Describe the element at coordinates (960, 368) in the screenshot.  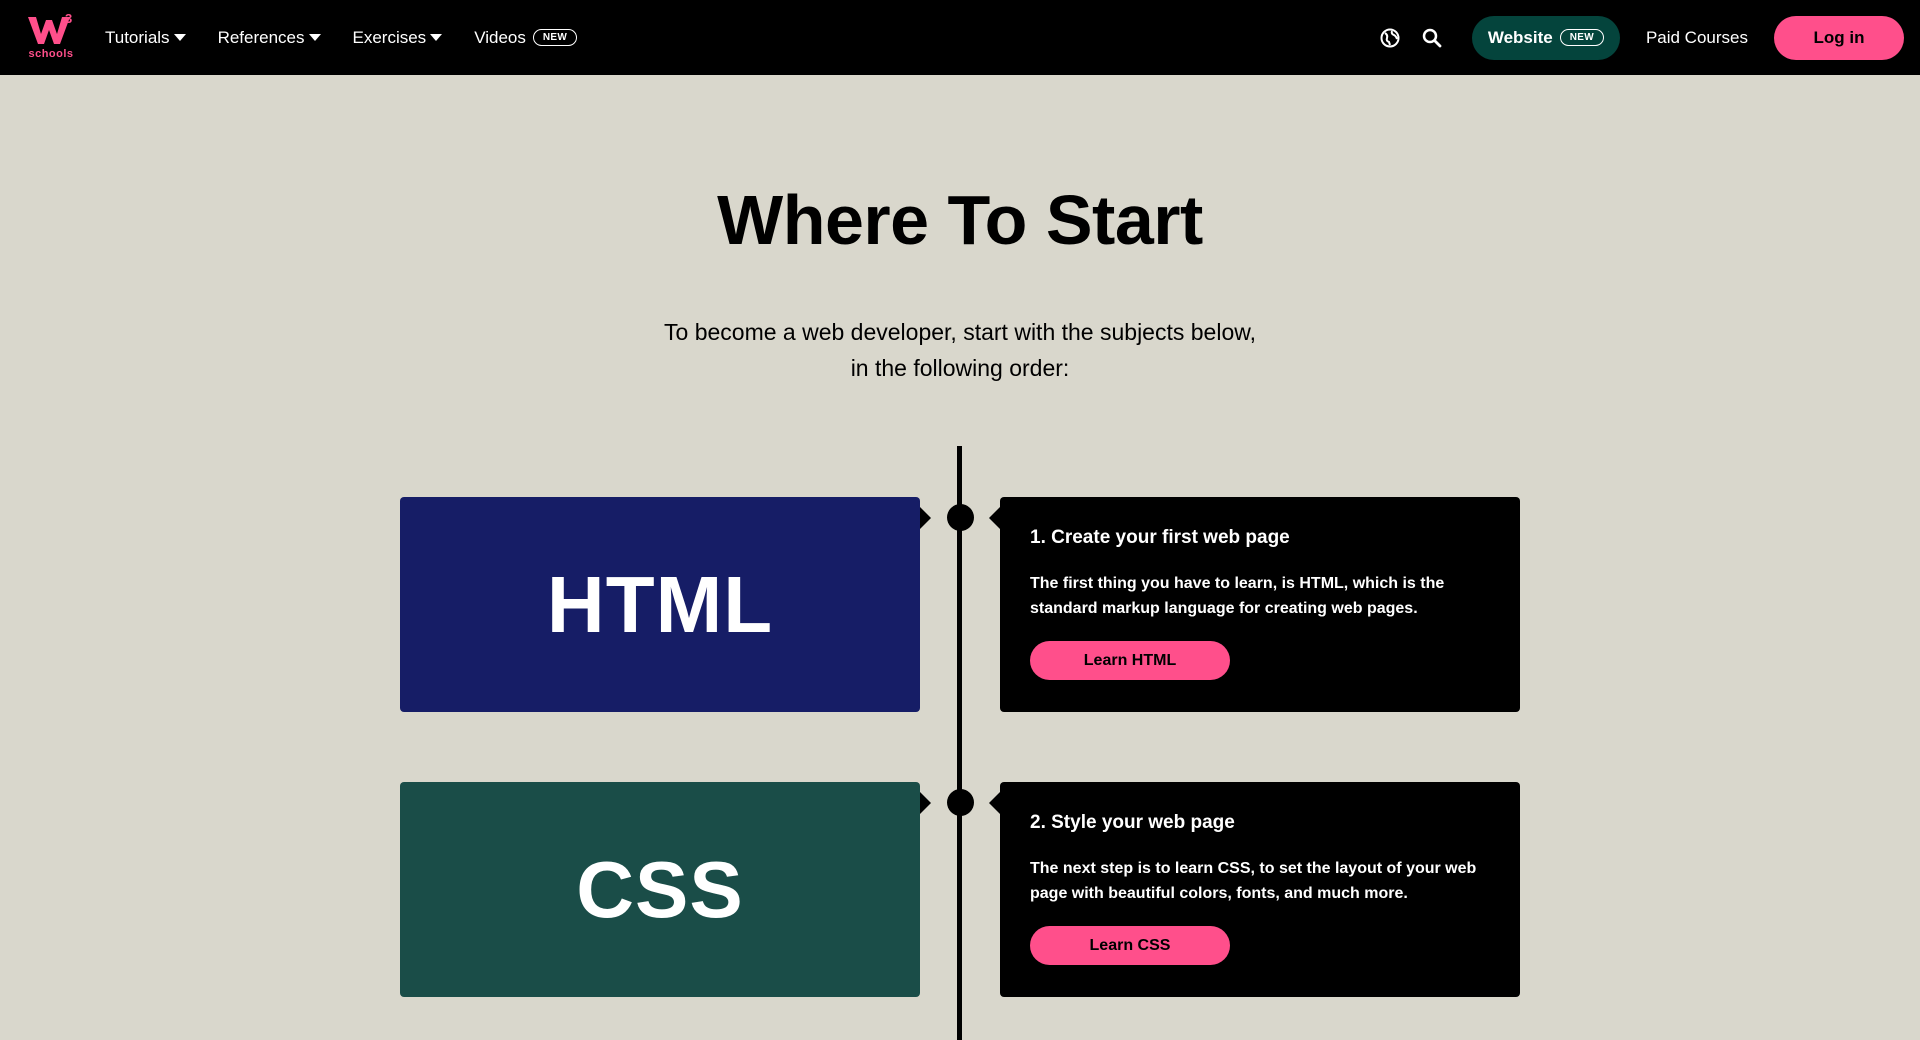
I see `subtitle-line-2: in the following order:` at that location.